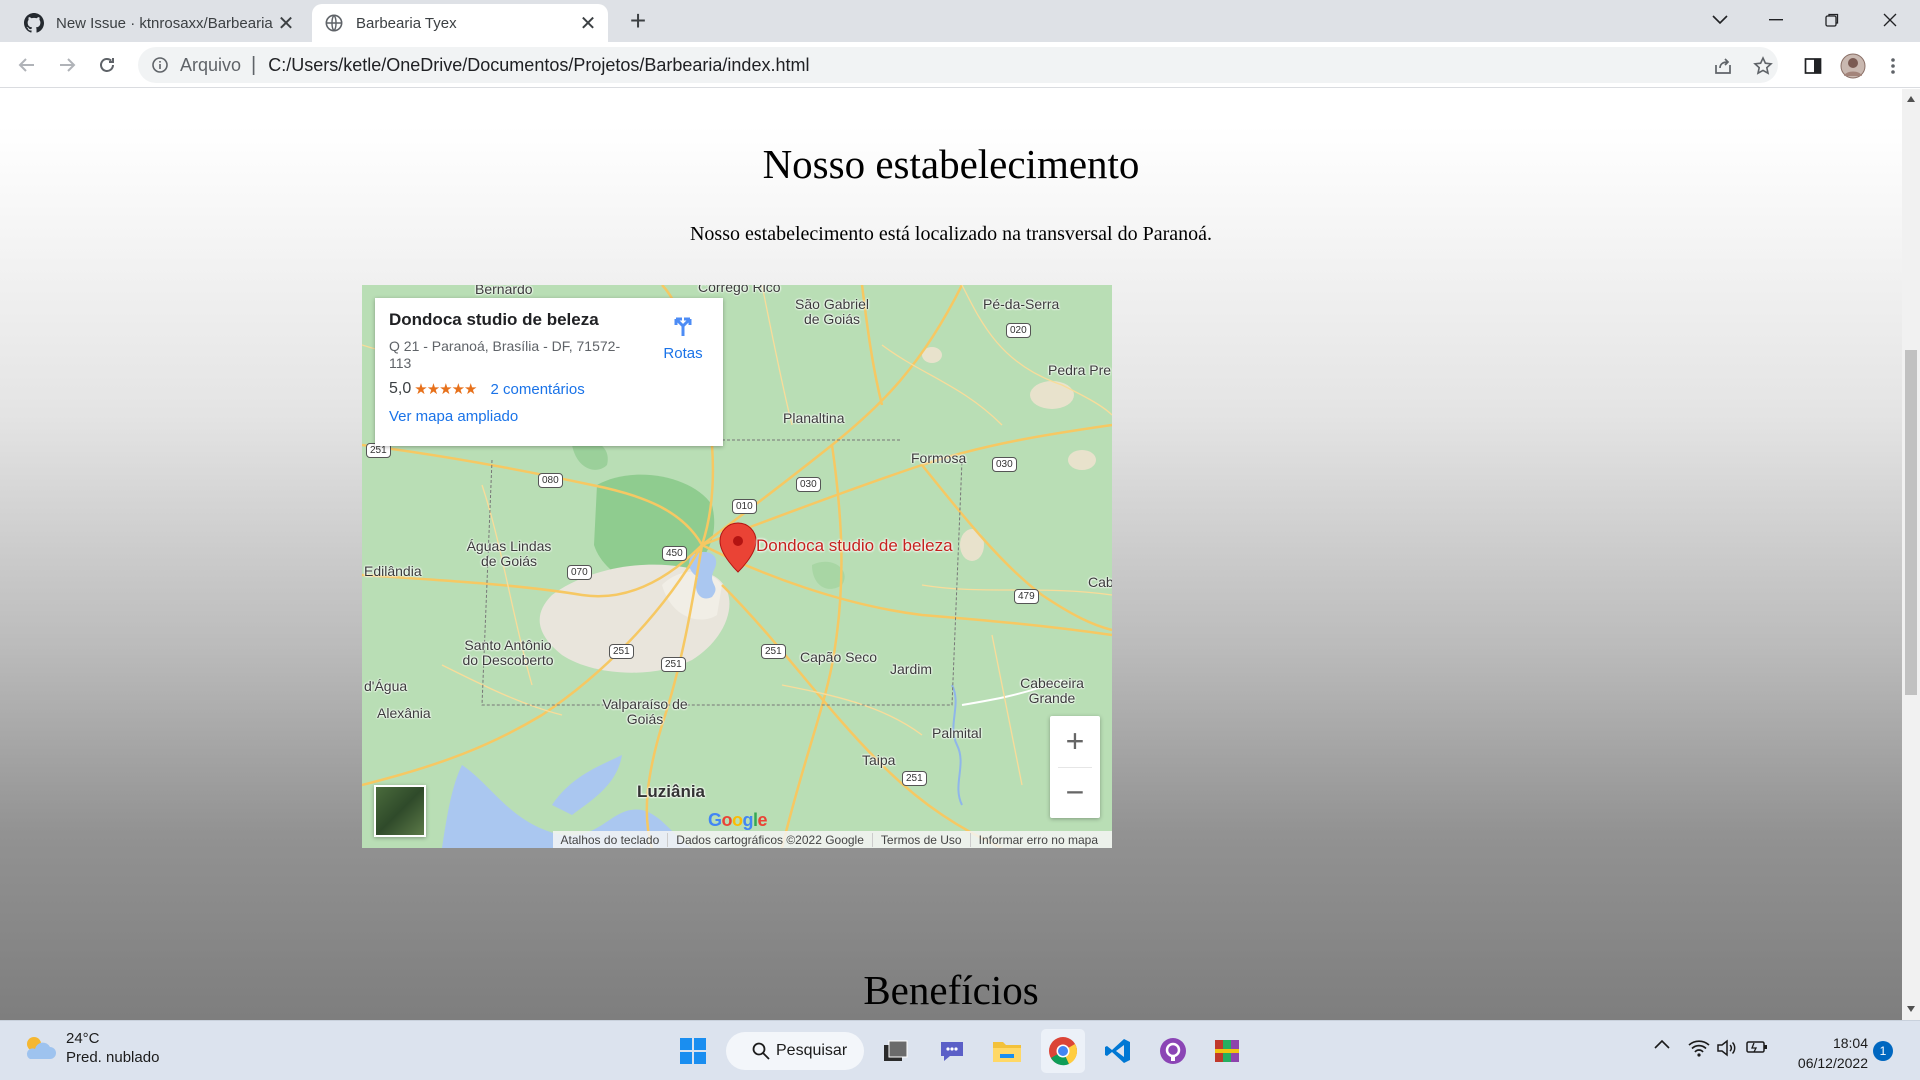  What do you see at coordinates (1813, 66) in the screenshot?
I see `side-panel-icon` at bounding box center [1813, 66].